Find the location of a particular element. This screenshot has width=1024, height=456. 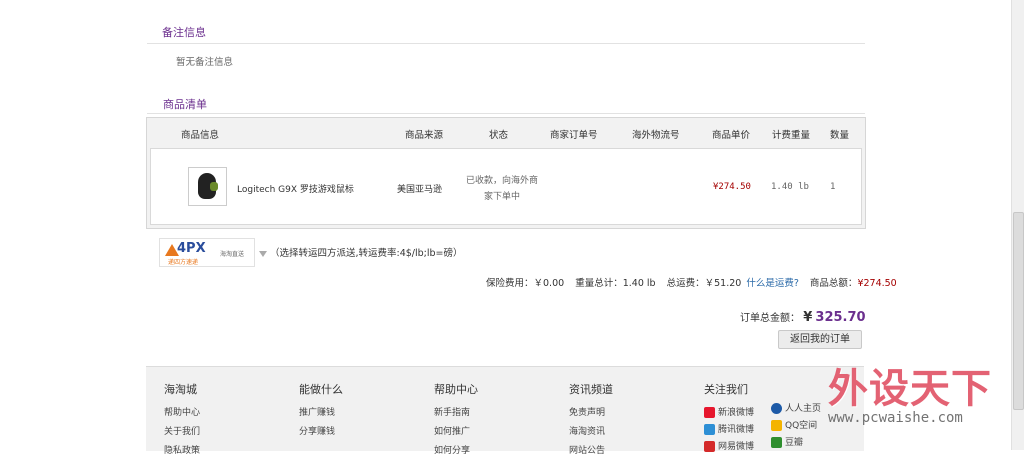

logo-text: 4PX is located at coordinates (191, 248).